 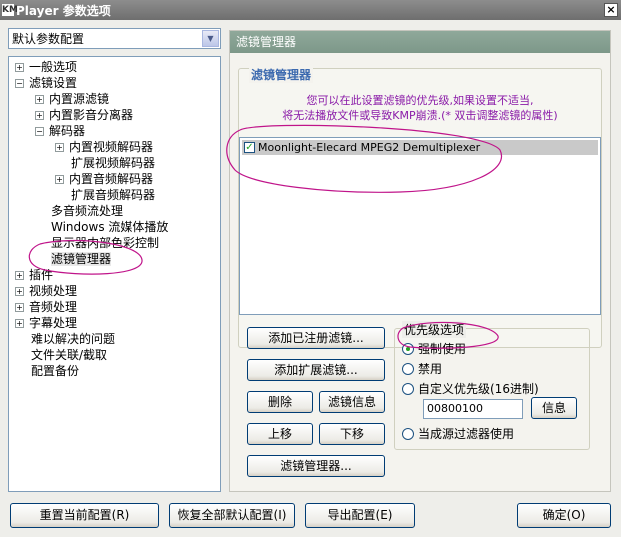 I want to click on filter-info-button: 滤镜信息, so click(x=352, y=402).